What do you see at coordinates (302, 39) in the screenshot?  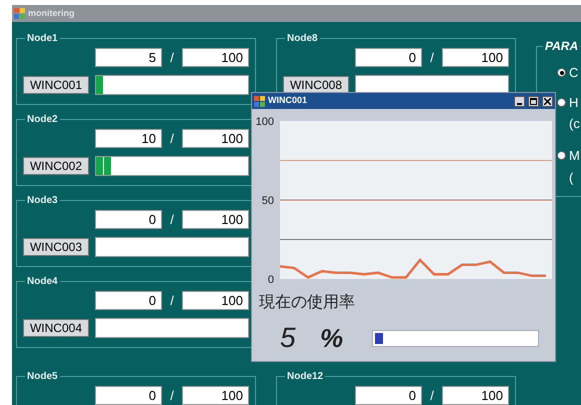 I see `group-title: Node8` at bounding box center [302, 39].